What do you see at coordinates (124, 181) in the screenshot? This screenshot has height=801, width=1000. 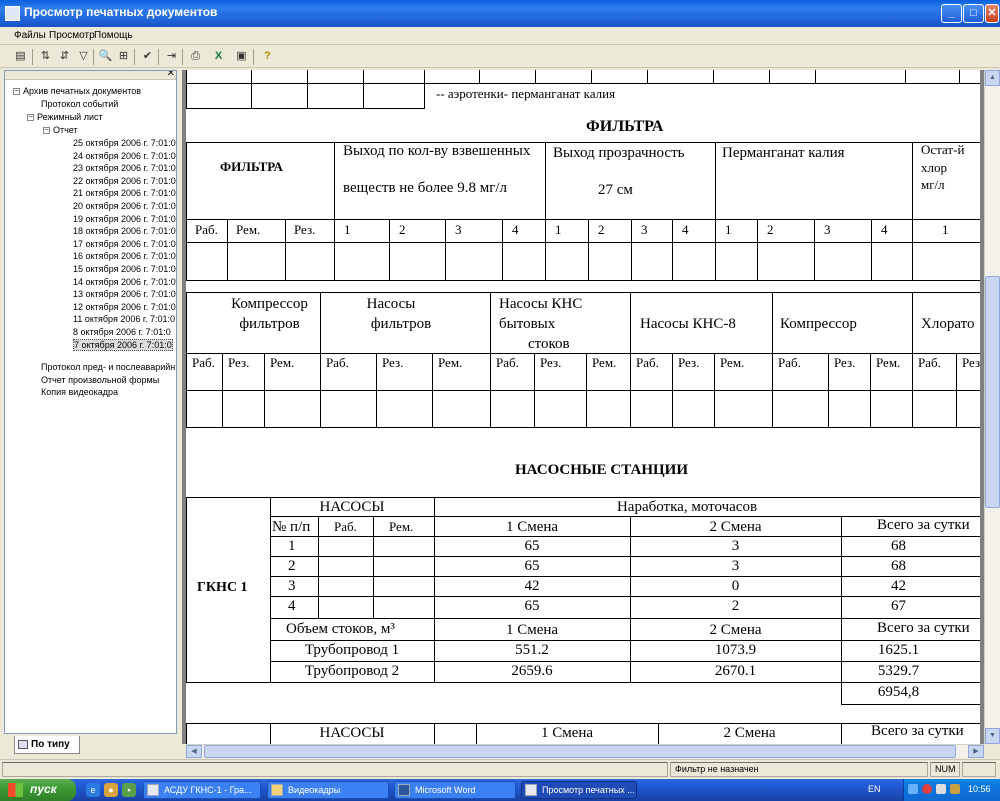 I see `tree-node-date: 22 октября 2006 г. 7:01:0` at bounding box center [124, 181].